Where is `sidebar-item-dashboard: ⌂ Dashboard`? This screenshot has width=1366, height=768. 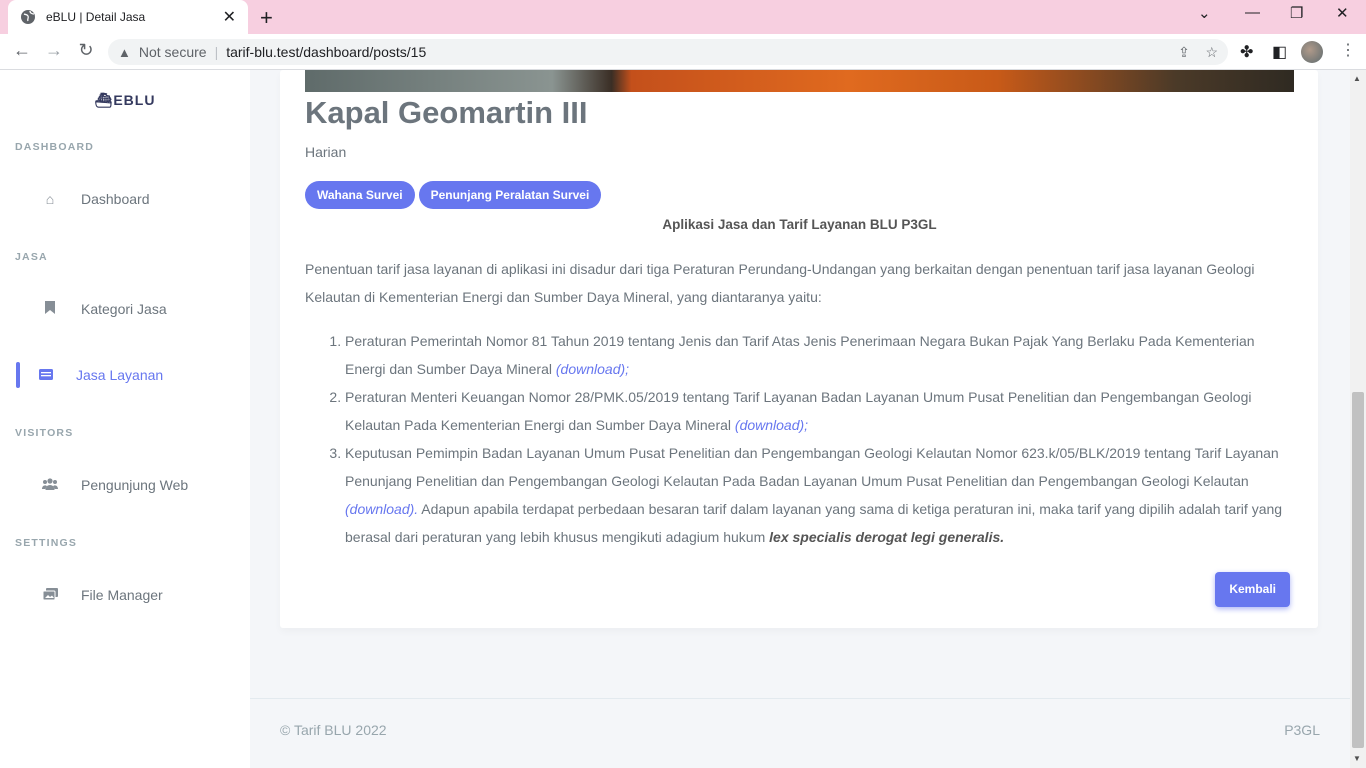
sidebar-item-dashboard: ⌂ Dashboard is located at coordinates (125, 199).